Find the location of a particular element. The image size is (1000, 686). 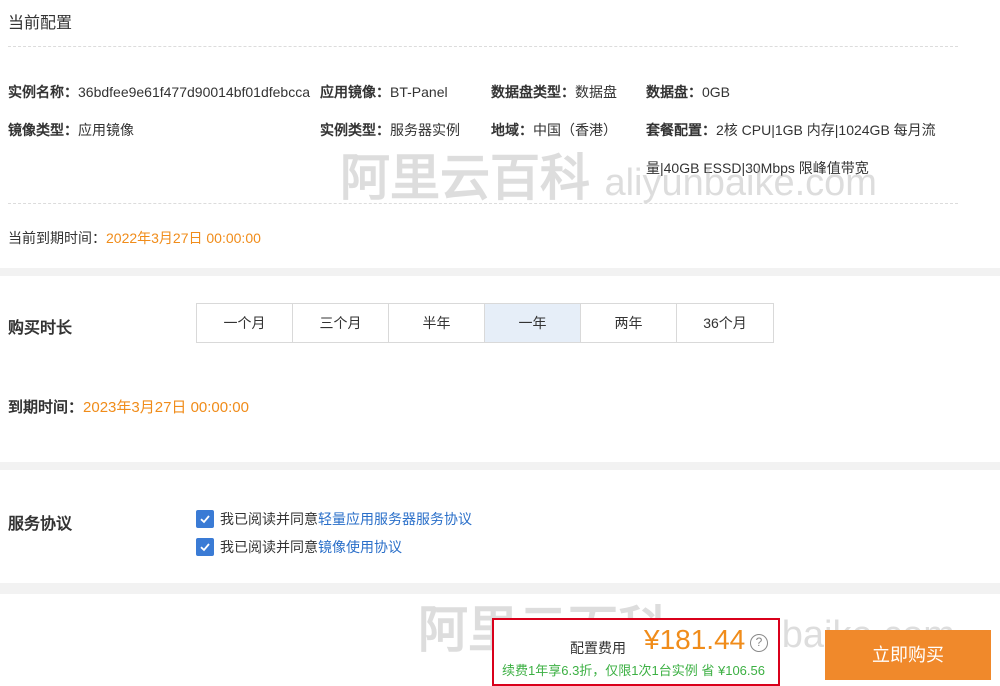

buy-now-button: 立即购买 is located at coordinates (908, 655).